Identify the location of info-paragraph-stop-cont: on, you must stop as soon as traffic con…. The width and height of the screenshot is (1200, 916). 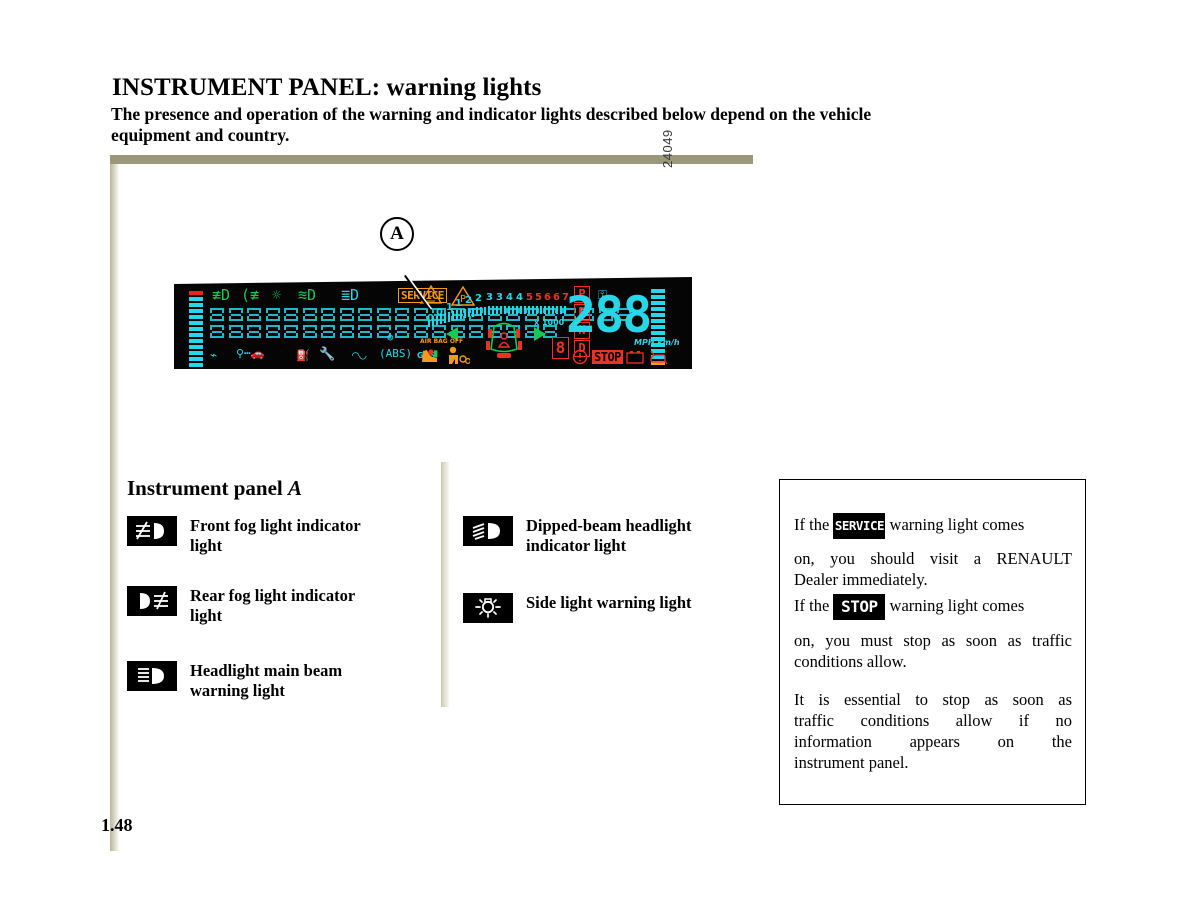
(933, 651).